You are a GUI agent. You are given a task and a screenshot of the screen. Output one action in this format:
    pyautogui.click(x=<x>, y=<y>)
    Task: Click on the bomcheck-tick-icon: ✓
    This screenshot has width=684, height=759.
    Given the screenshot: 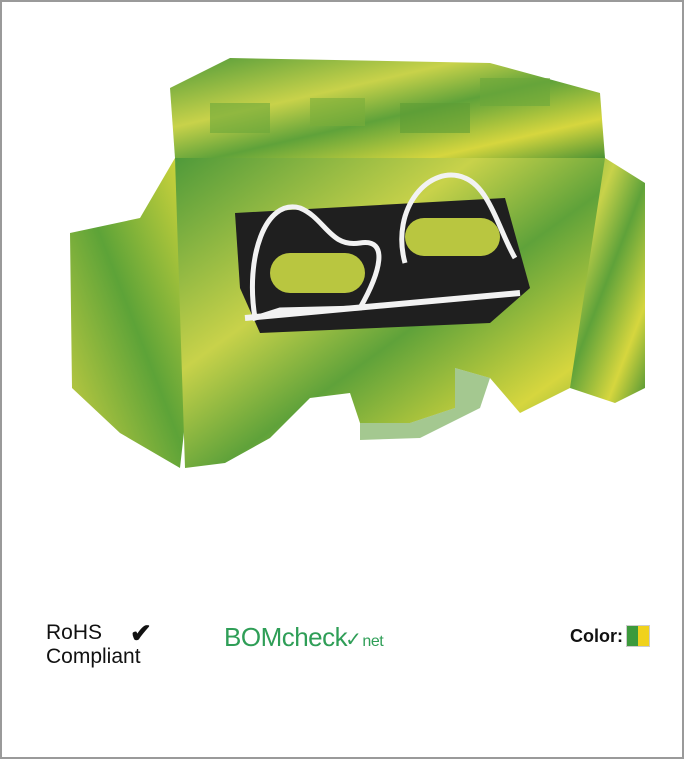 What is the action you would take?
    pyautogui.click(x=353, y=640)
    